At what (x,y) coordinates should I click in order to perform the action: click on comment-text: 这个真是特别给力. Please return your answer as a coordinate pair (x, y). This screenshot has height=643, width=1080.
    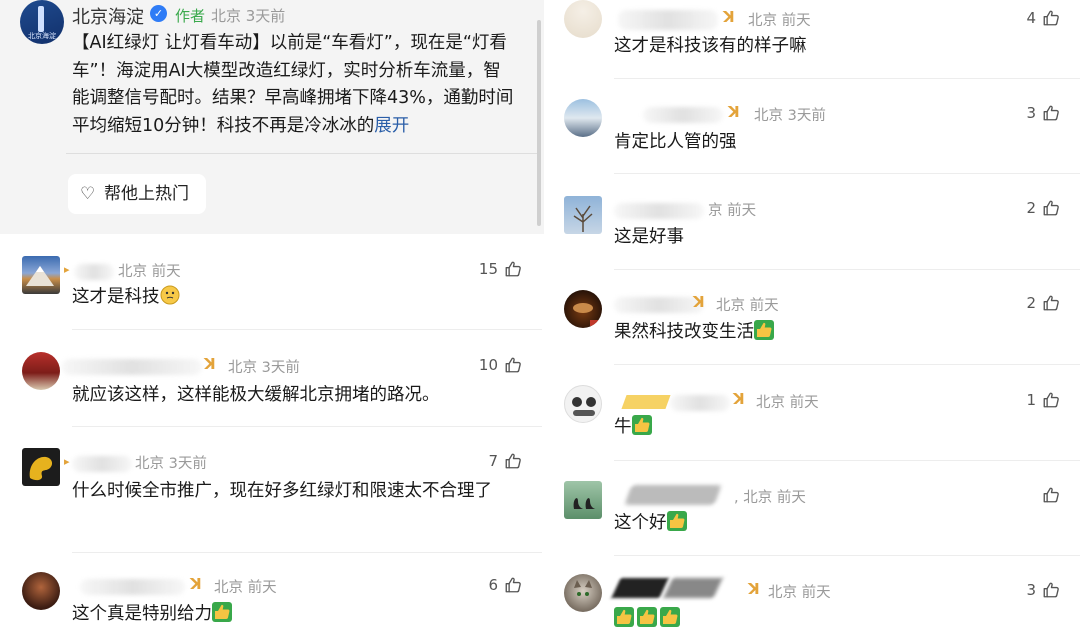
    Looking at the image, I should click on (152, 614).